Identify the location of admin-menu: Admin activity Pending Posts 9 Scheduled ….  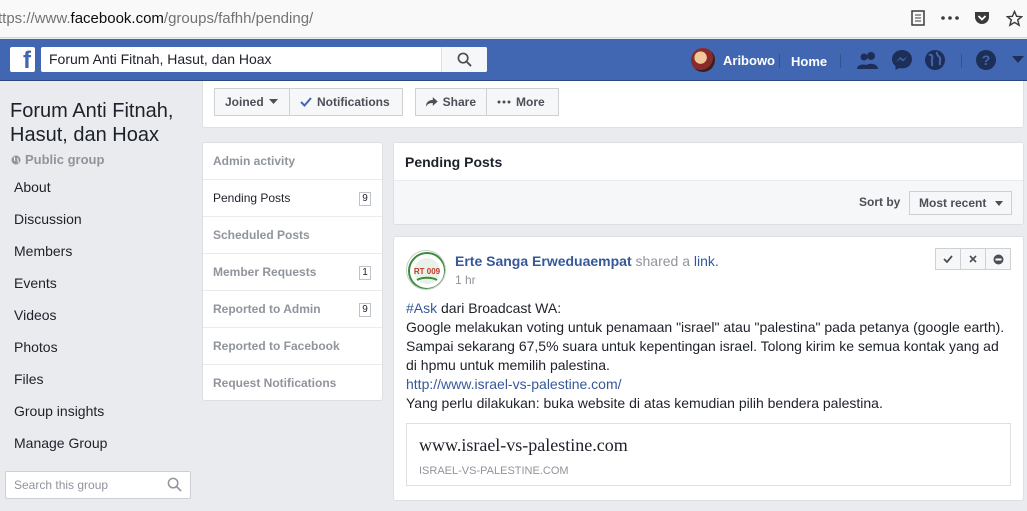
(292, 271).